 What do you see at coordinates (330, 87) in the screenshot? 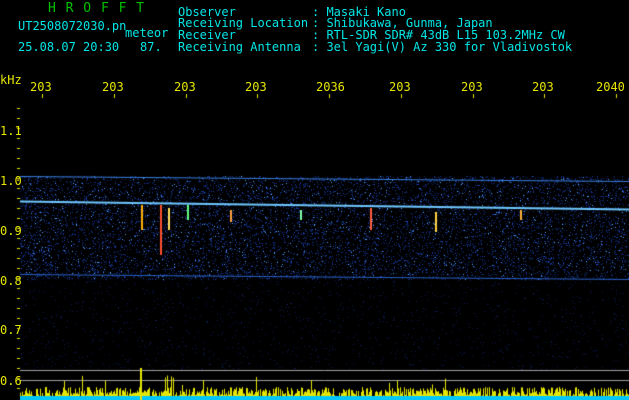
I see `x-tick: 2036` at bounding box center [330, 87].